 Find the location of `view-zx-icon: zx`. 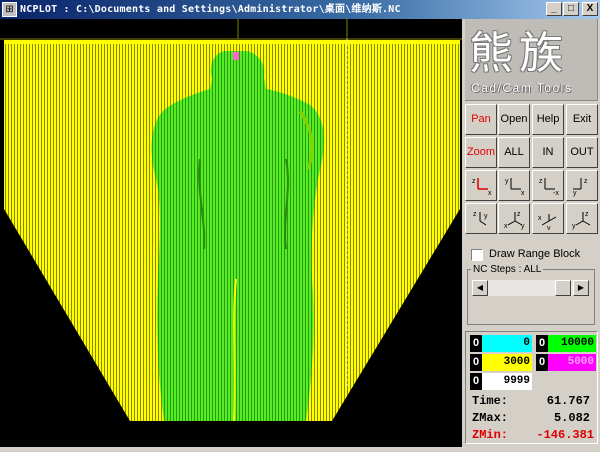

view-zx-icon: zx is located at coordinates (482, 187).